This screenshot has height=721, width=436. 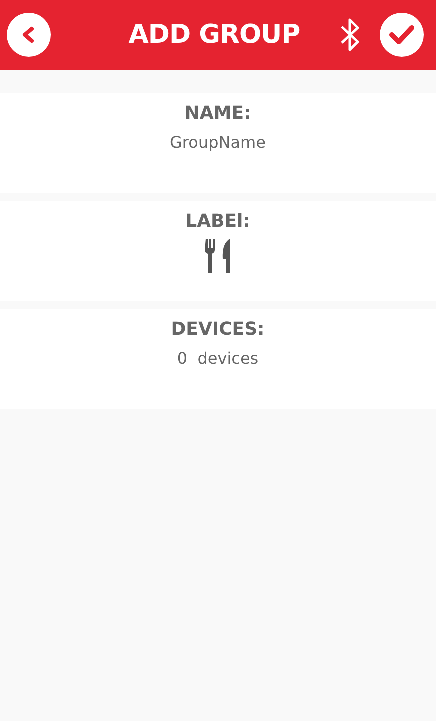 I want to click on section-label: NAME:, so click(x=218, y=113).